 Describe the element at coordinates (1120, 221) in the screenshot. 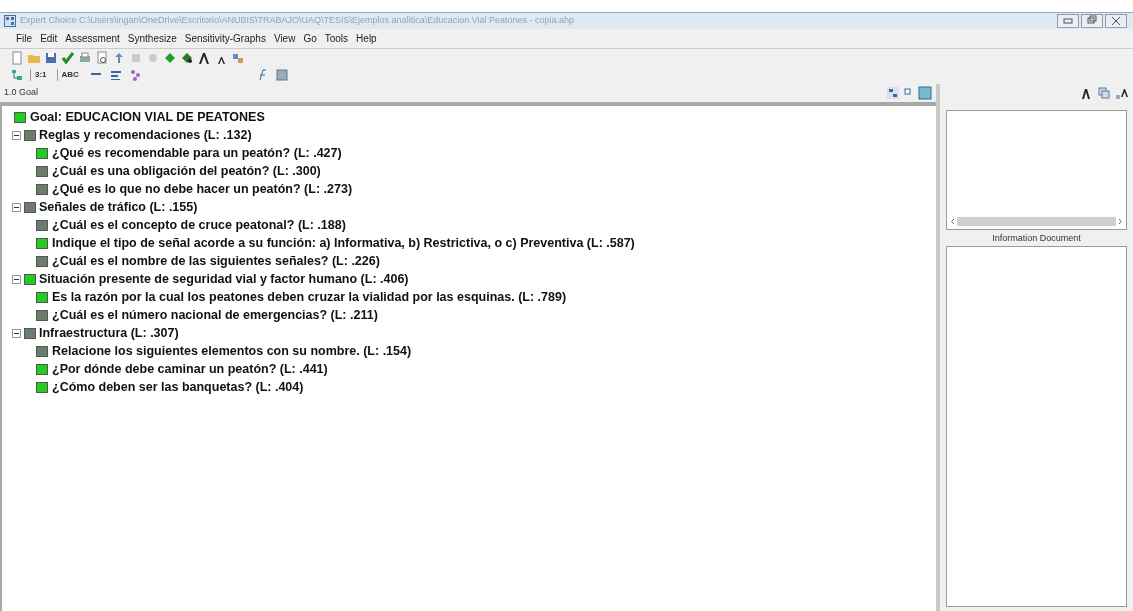

I see `scroll-right-icon` at that location.